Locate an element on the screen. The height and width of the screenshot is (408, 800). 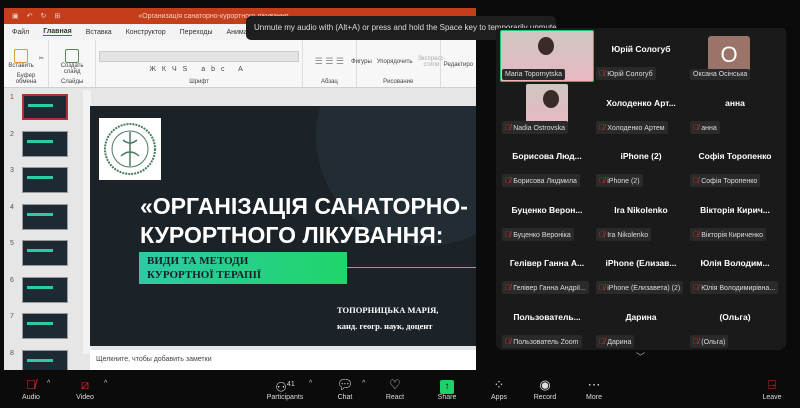
chat-button: 💬︎ Chat is located at coordinates (345, 388).